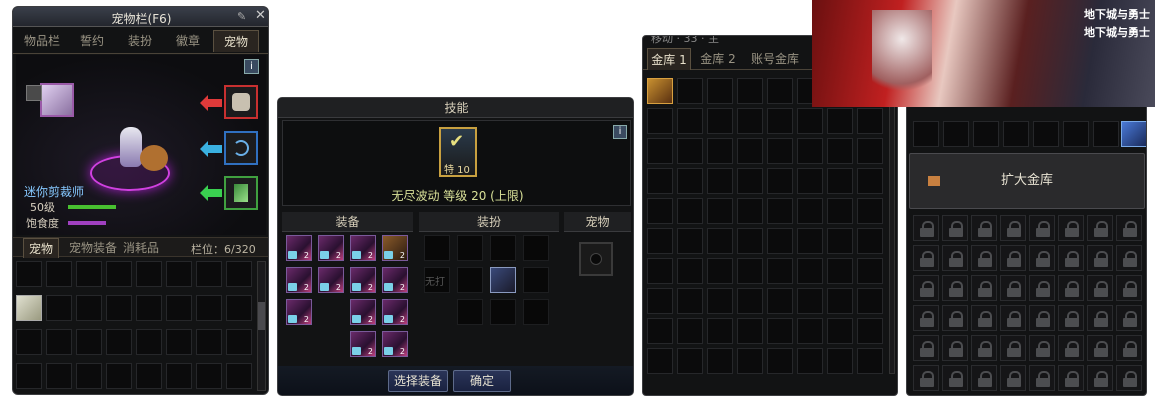  What do you see at coordinates (482, 381) in the screenshot?
I see `confirm-button: 确定` at bounding box center [482, 381].